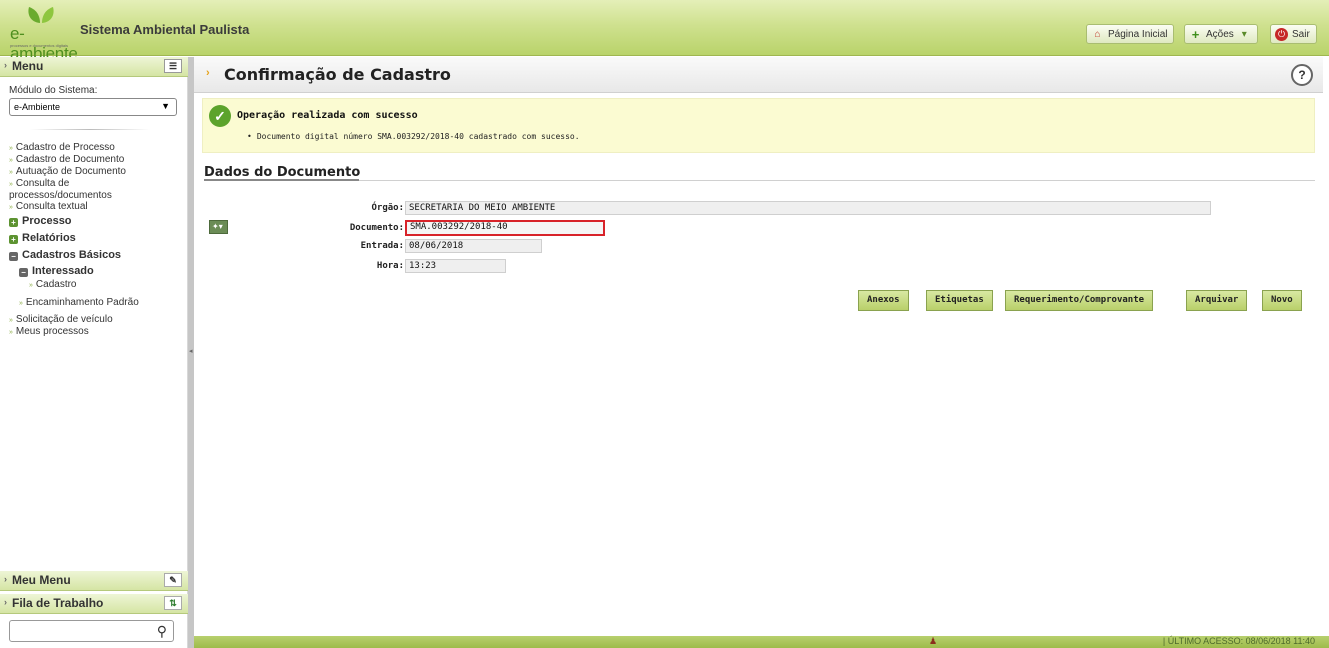  What do you see at coordinates (165, 106) in the screenshot?
I see `dropdown-arrow-icon: ▼` at bounding box center [165, 106].